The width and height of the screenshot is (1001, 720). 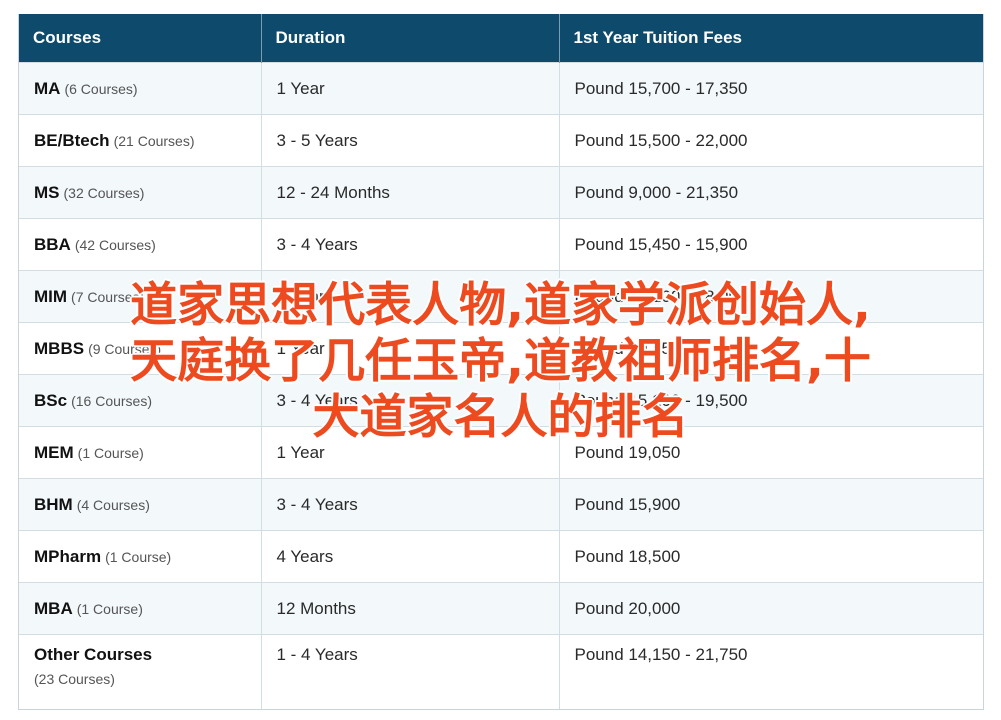 I want to click on course-cell: MPharm (1 Course), so click(x=140, y=556).